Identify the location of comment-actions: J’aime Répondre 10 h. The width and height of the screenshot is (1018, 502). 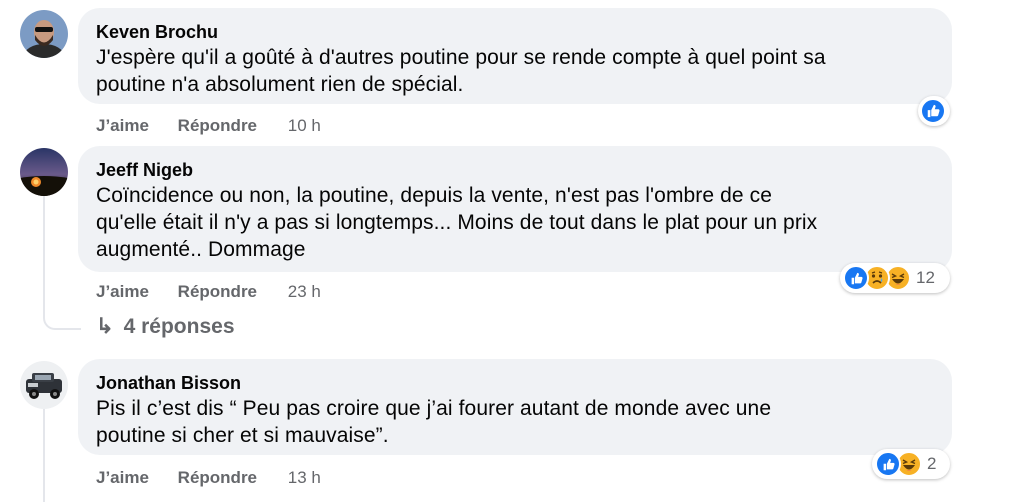
(220, 126).